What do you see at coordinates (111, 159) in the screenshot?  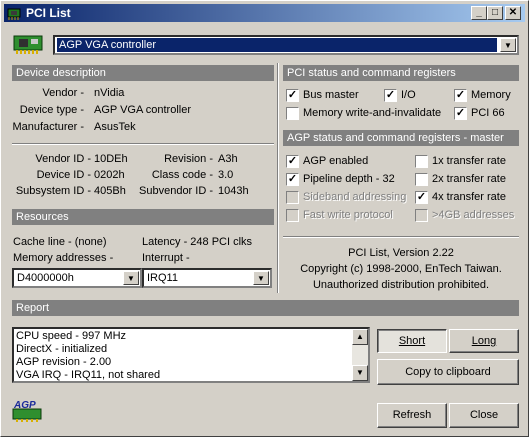 I see `vendor-id-value: 10DEh` at bounding box center [111, 159].